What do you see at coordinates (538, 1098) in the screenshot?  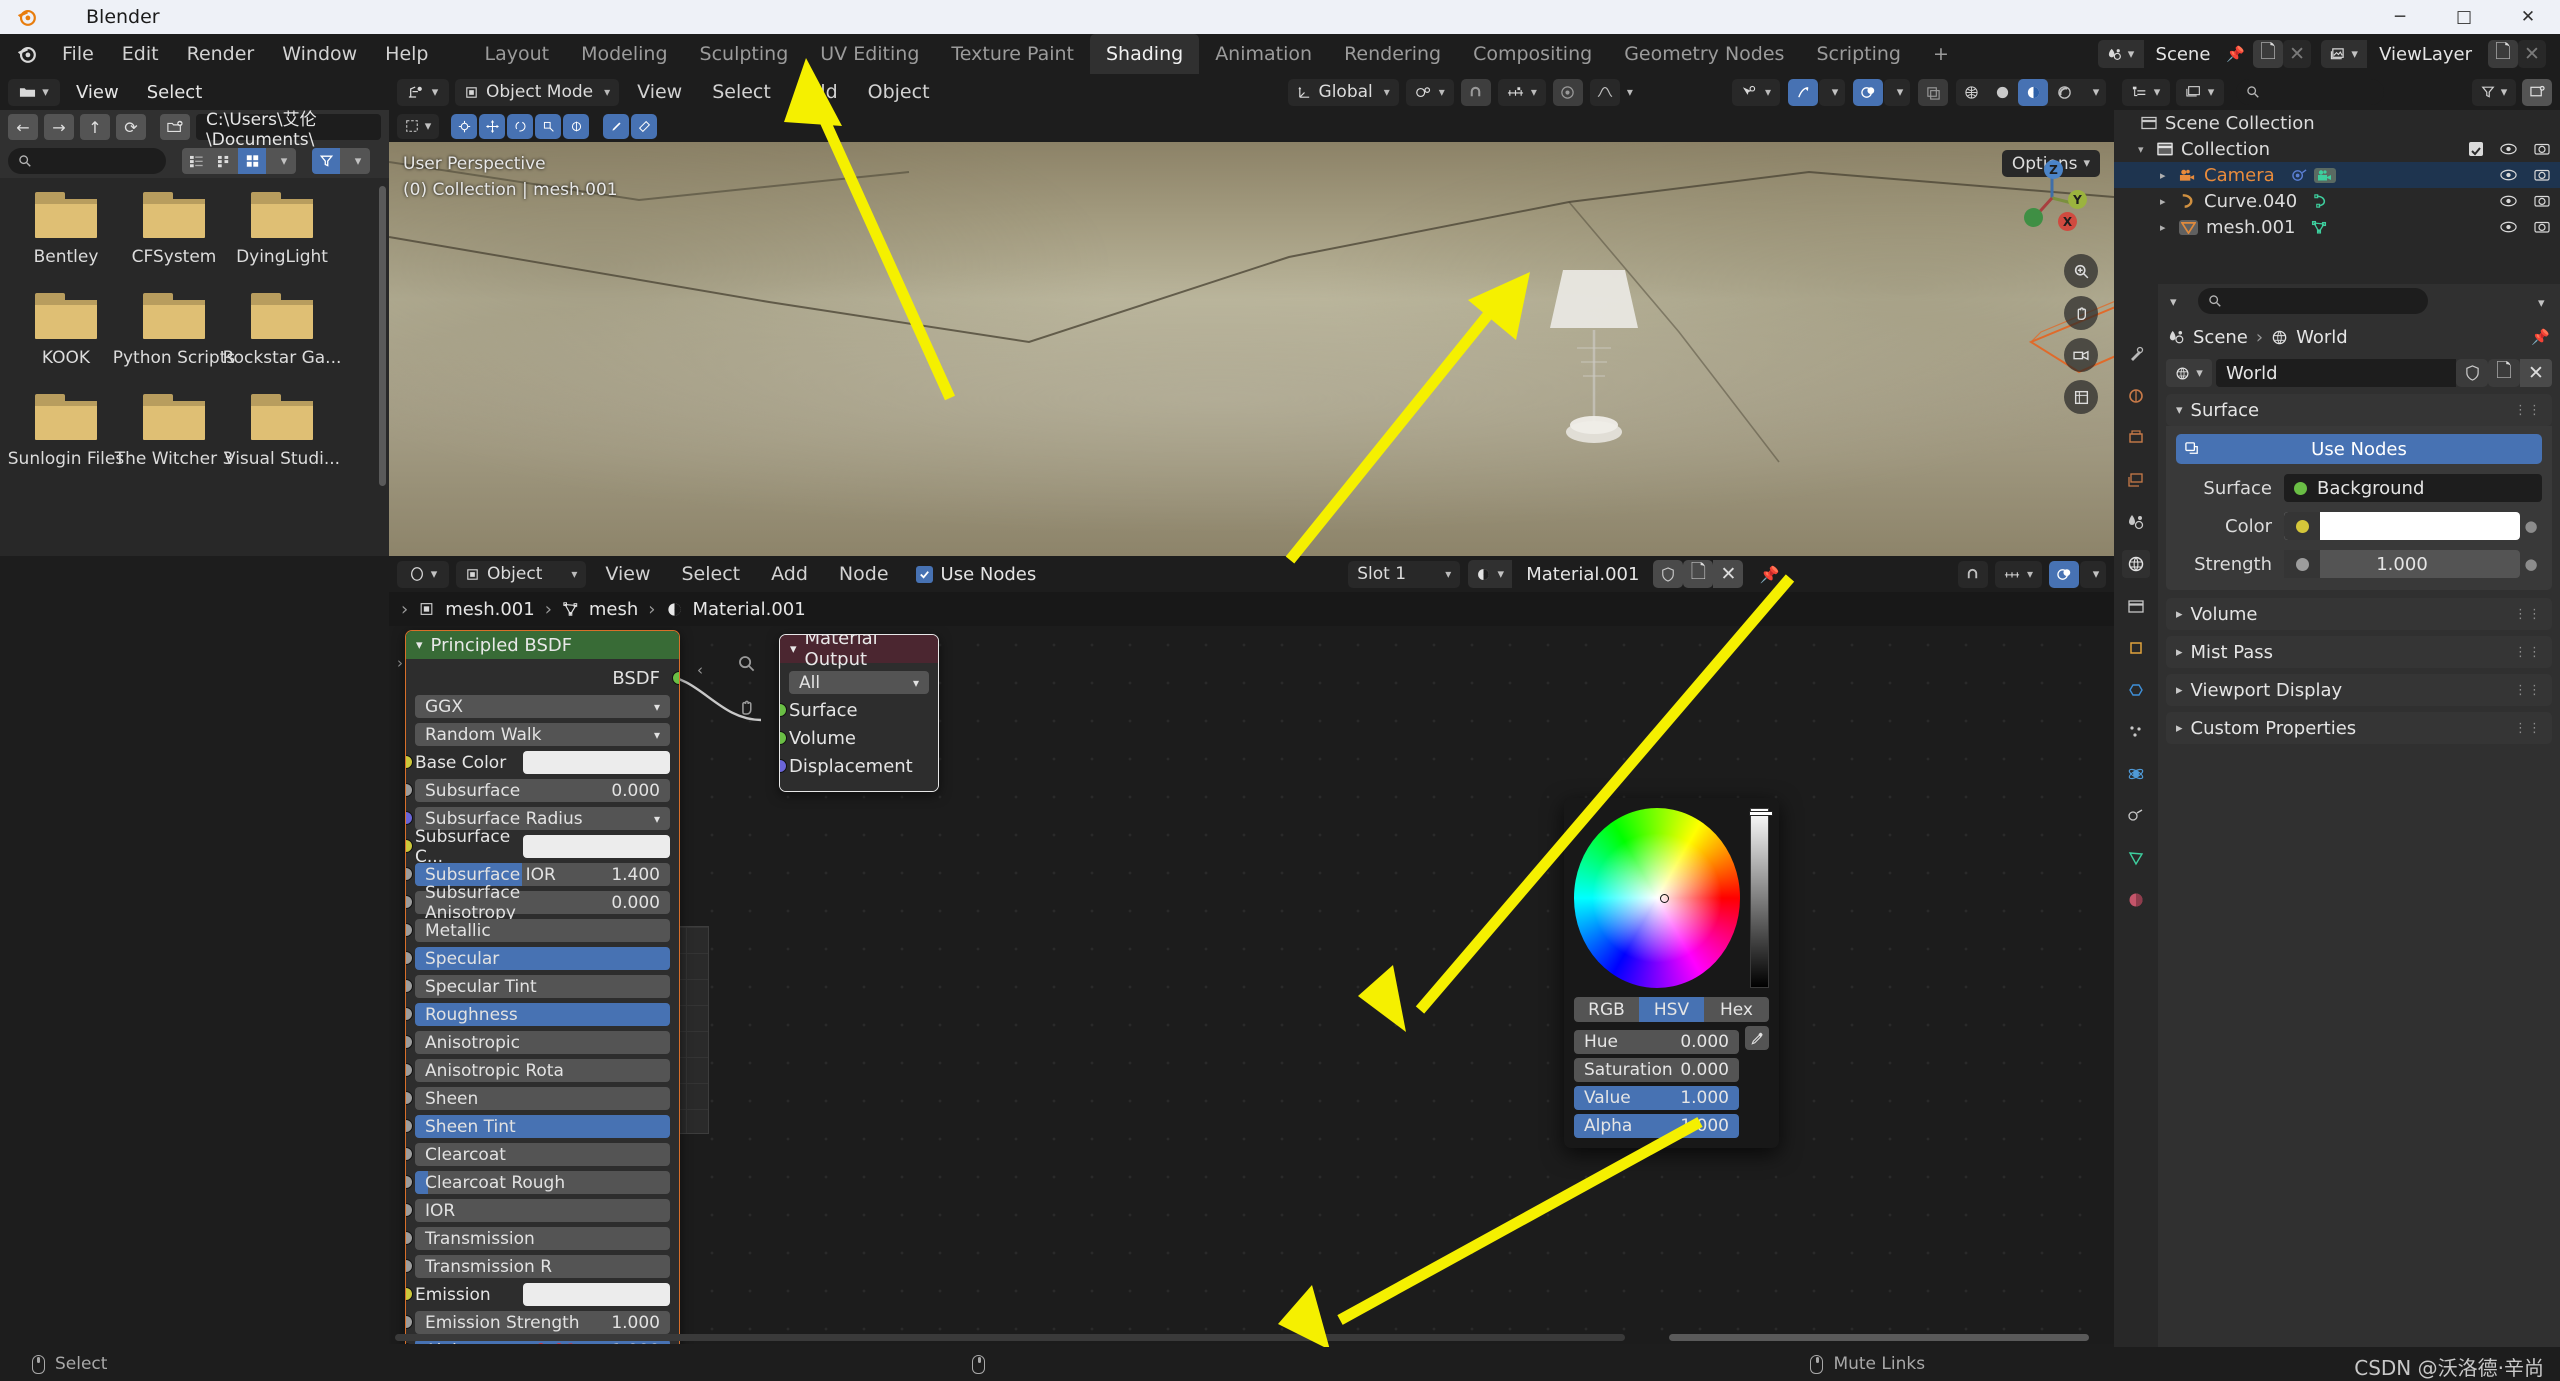 I see `node-socket-sheen: Sheen` at bounding box center [538, 1098].